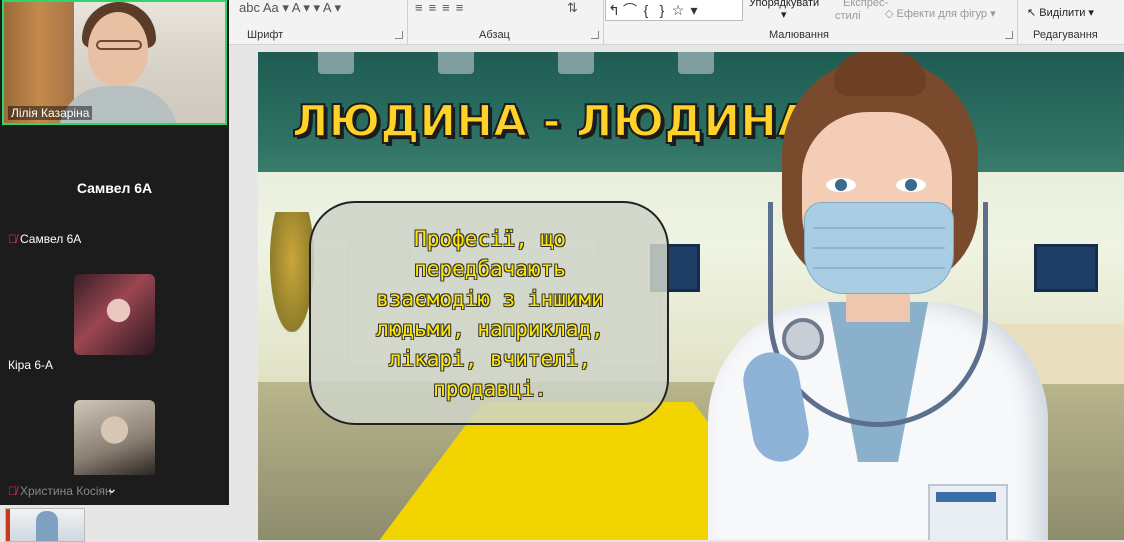 The height and width of the screenshot is (542, 1124). What do you see at coordinates (678, 10) in the screenshot?
I see `shape-item: ☆` at bounding box center [678, 10].